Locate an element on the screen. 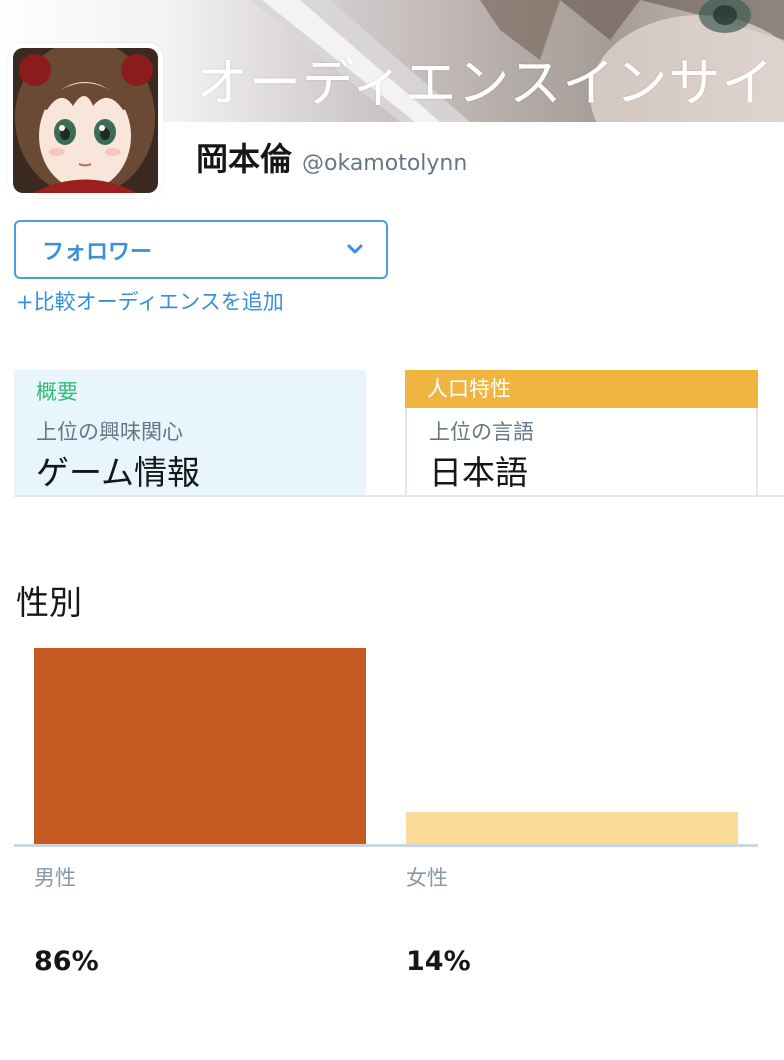  tab-overview: 概要 上位の興味関心 ゲーム情報 is located at coordinates (190, 433).